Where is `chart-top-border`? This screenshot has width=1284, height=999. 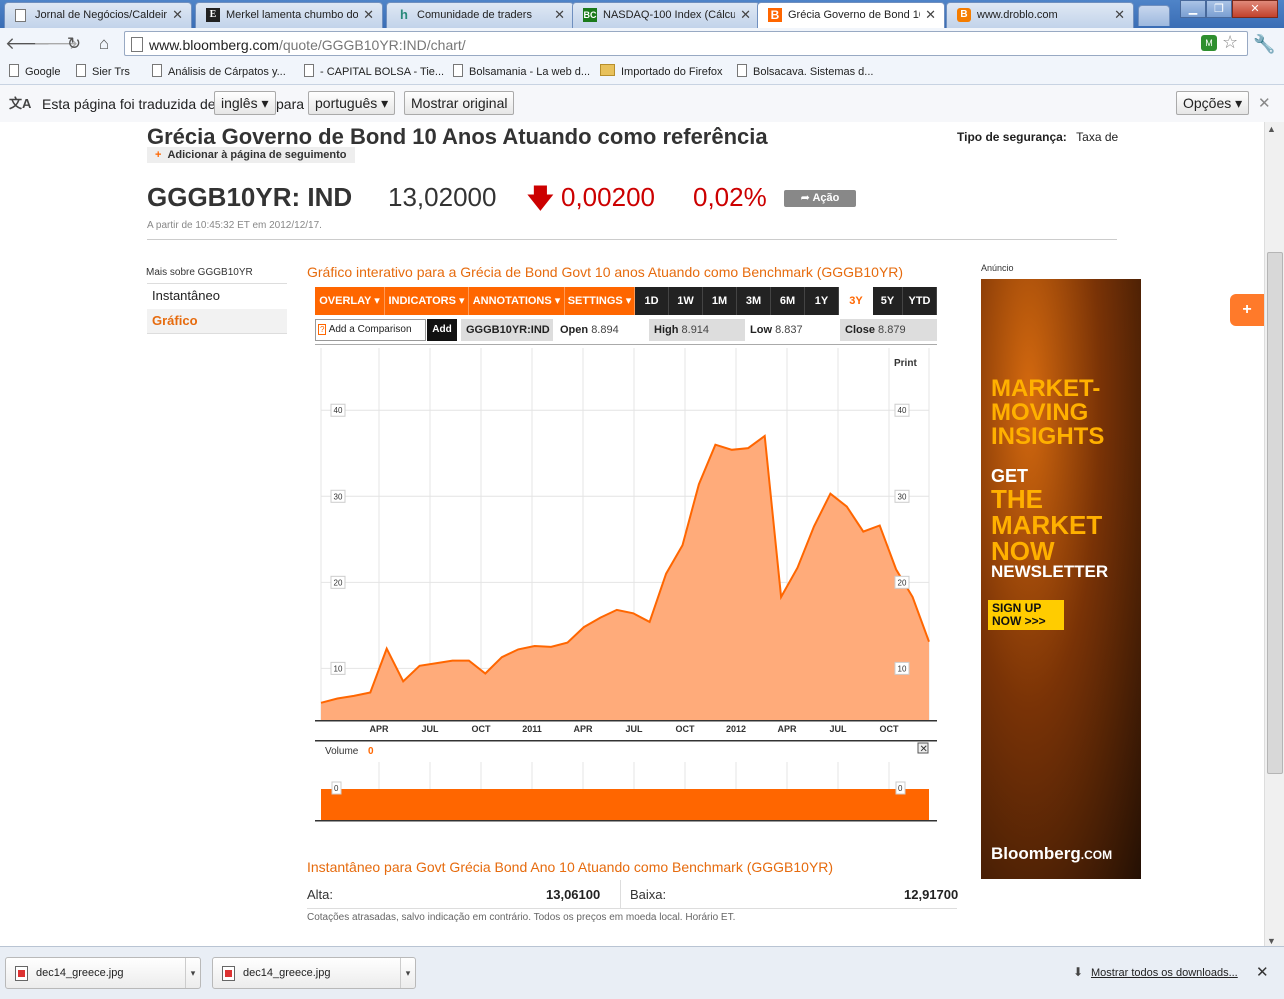
chart-top-border is located at coordinates (626, 344).